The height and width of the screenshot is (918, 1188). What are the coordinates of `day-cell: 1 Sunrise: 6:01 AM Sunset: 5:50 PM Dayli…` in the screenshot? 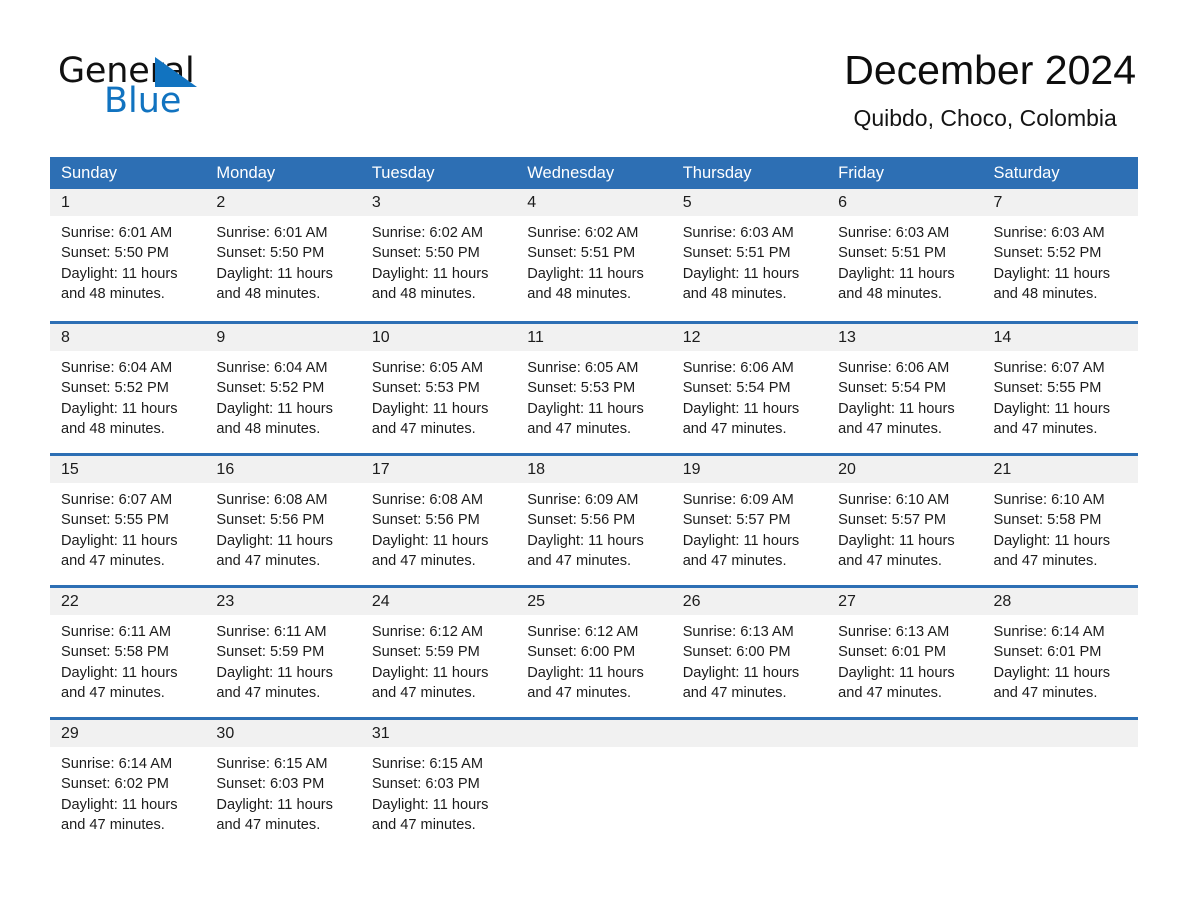 It's located at (128, 255).